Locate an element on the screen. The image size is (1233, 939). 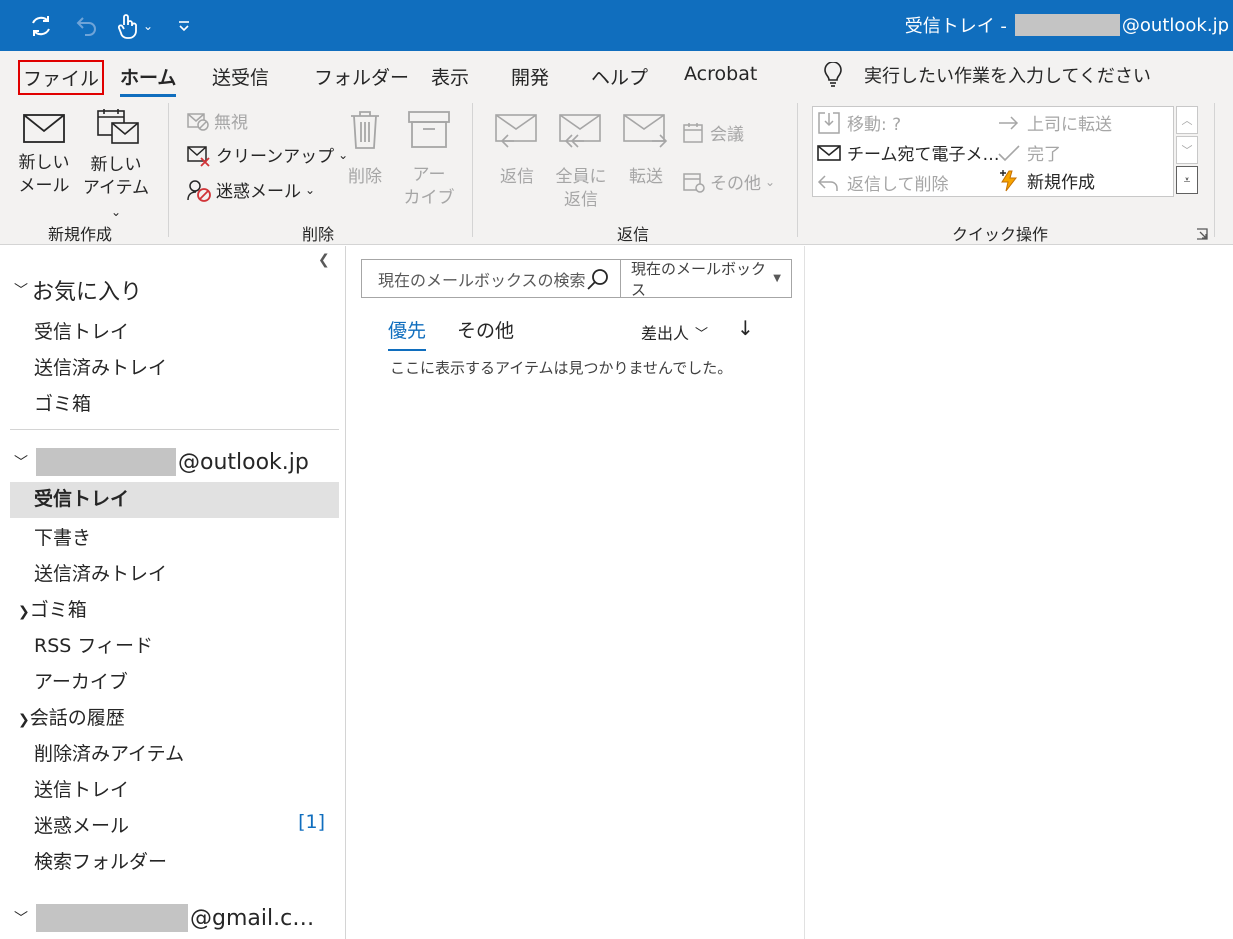
expand-gallery-icon: ⩡ is located at coordinates (1187, 179).